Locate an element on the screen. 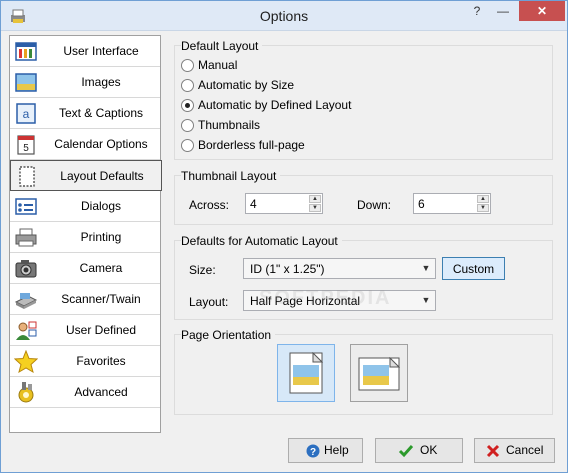  sidebar-item-label: Favorites is located at coordinates (101, 361).